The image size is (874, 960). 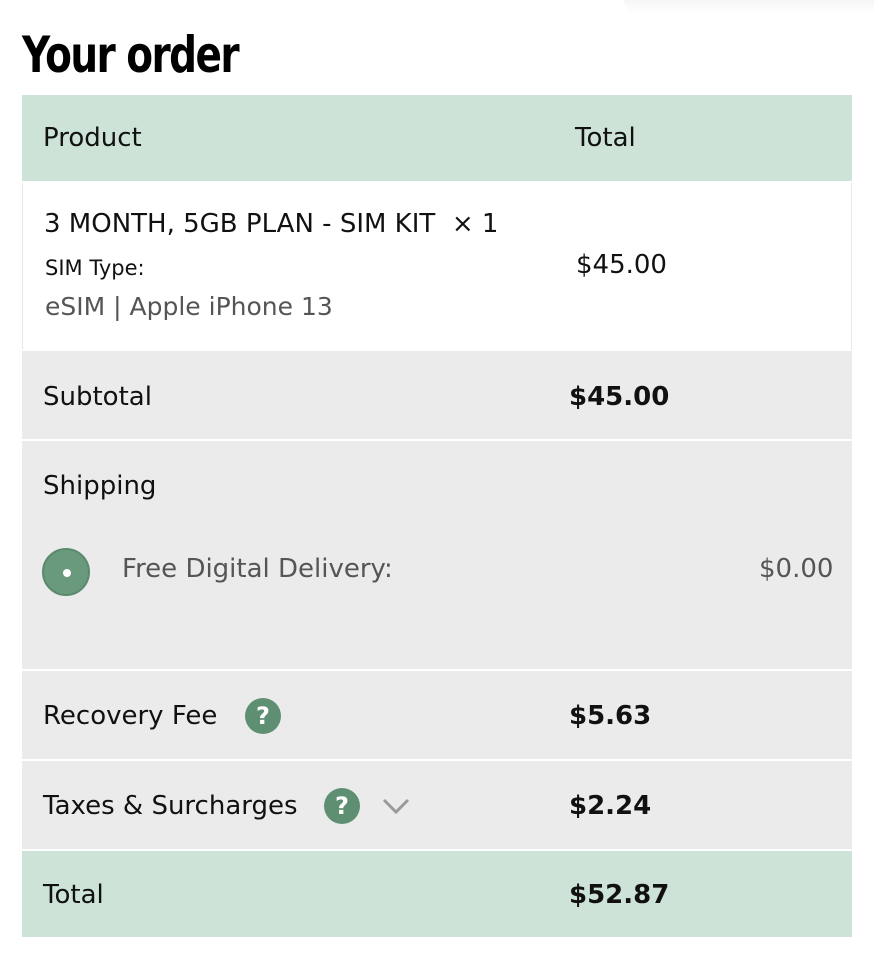 What do you see at coordinates (619, 895) in the screenshot?
I see `total-value: $52.87` at bounding box center [619, 895].